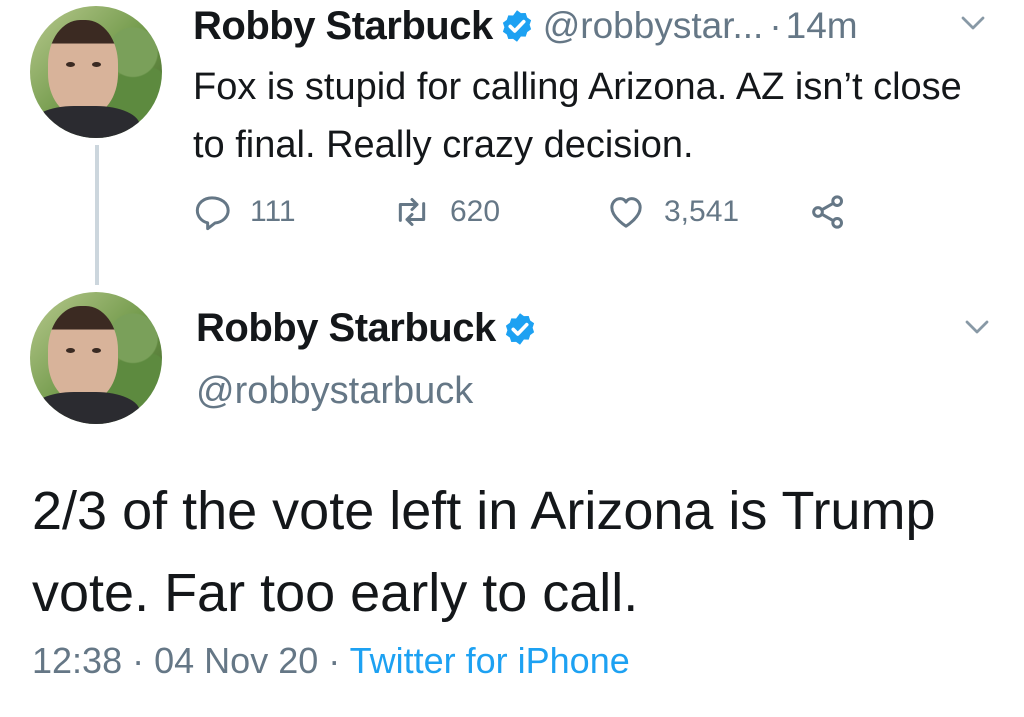 The height and width of the screenshot is (717, 1024). Describe the element at coordinates (212, 213) in the screenshot. I see `reply-icon` at that location.